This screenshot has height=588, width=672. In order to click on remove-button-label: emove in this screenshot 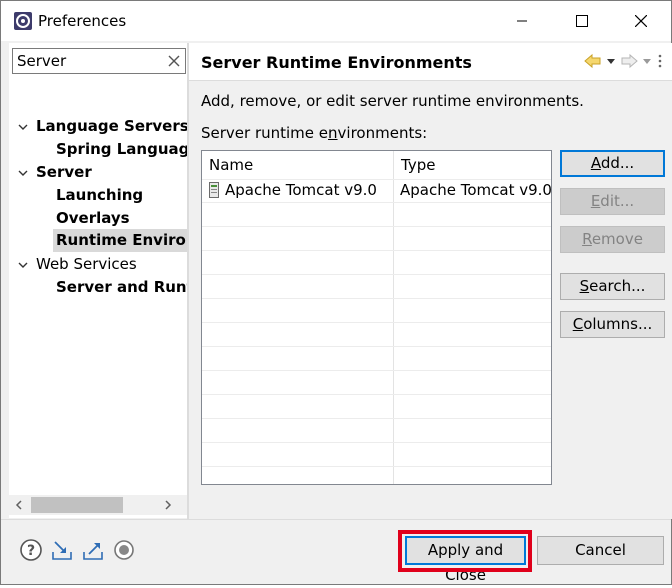, I will do `click(617, 239)`.